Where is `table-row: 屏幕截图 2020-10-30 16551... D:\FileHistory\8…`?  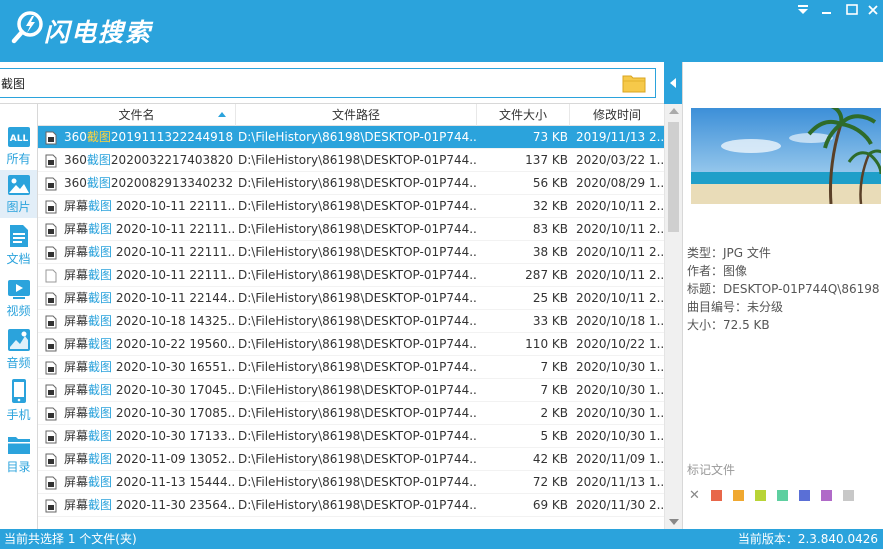 table-row: 屏幕截图 2020-10-30 16551... D:\FileHistory\8… is located at coordinates (351, 367).